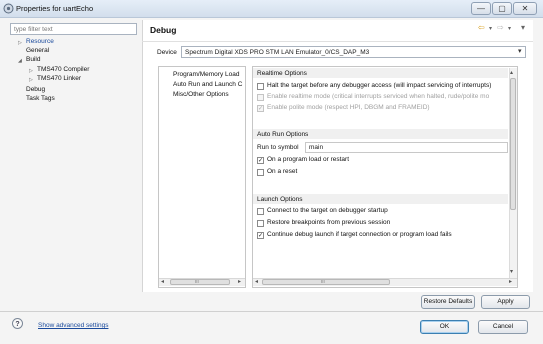 This screenshot has height=344, width=543. I want to click on restore-breakpoints-checkbox, so click(260, 223).